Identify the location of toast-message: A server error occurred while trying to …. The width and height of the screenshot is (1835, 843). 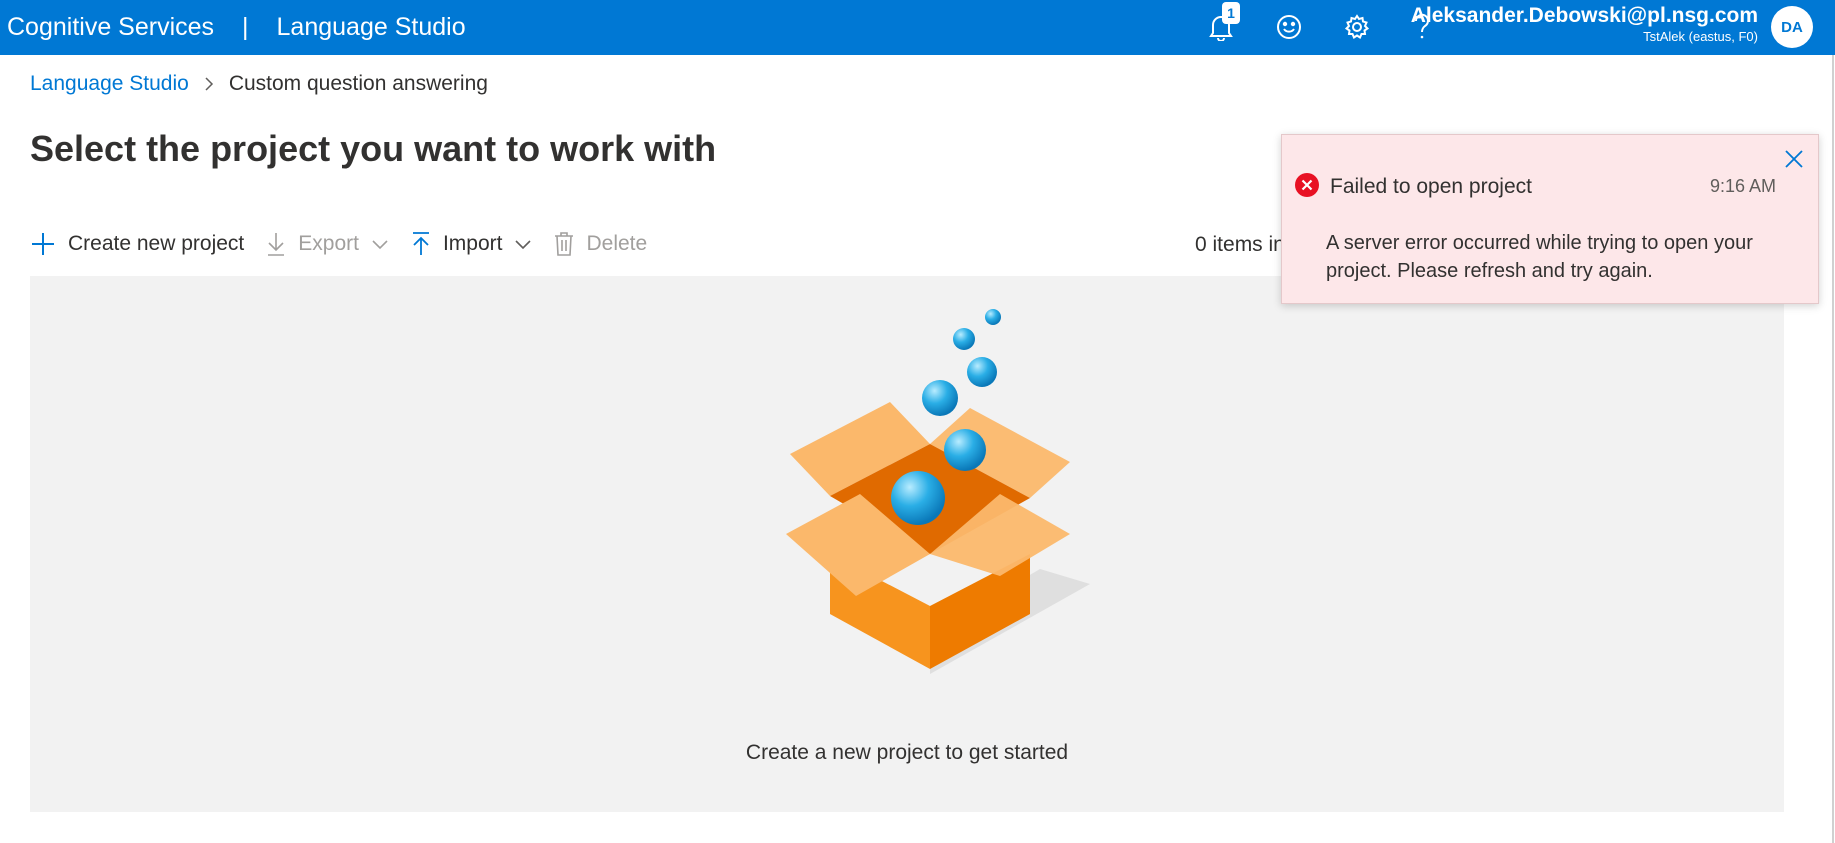
(1539, 257).